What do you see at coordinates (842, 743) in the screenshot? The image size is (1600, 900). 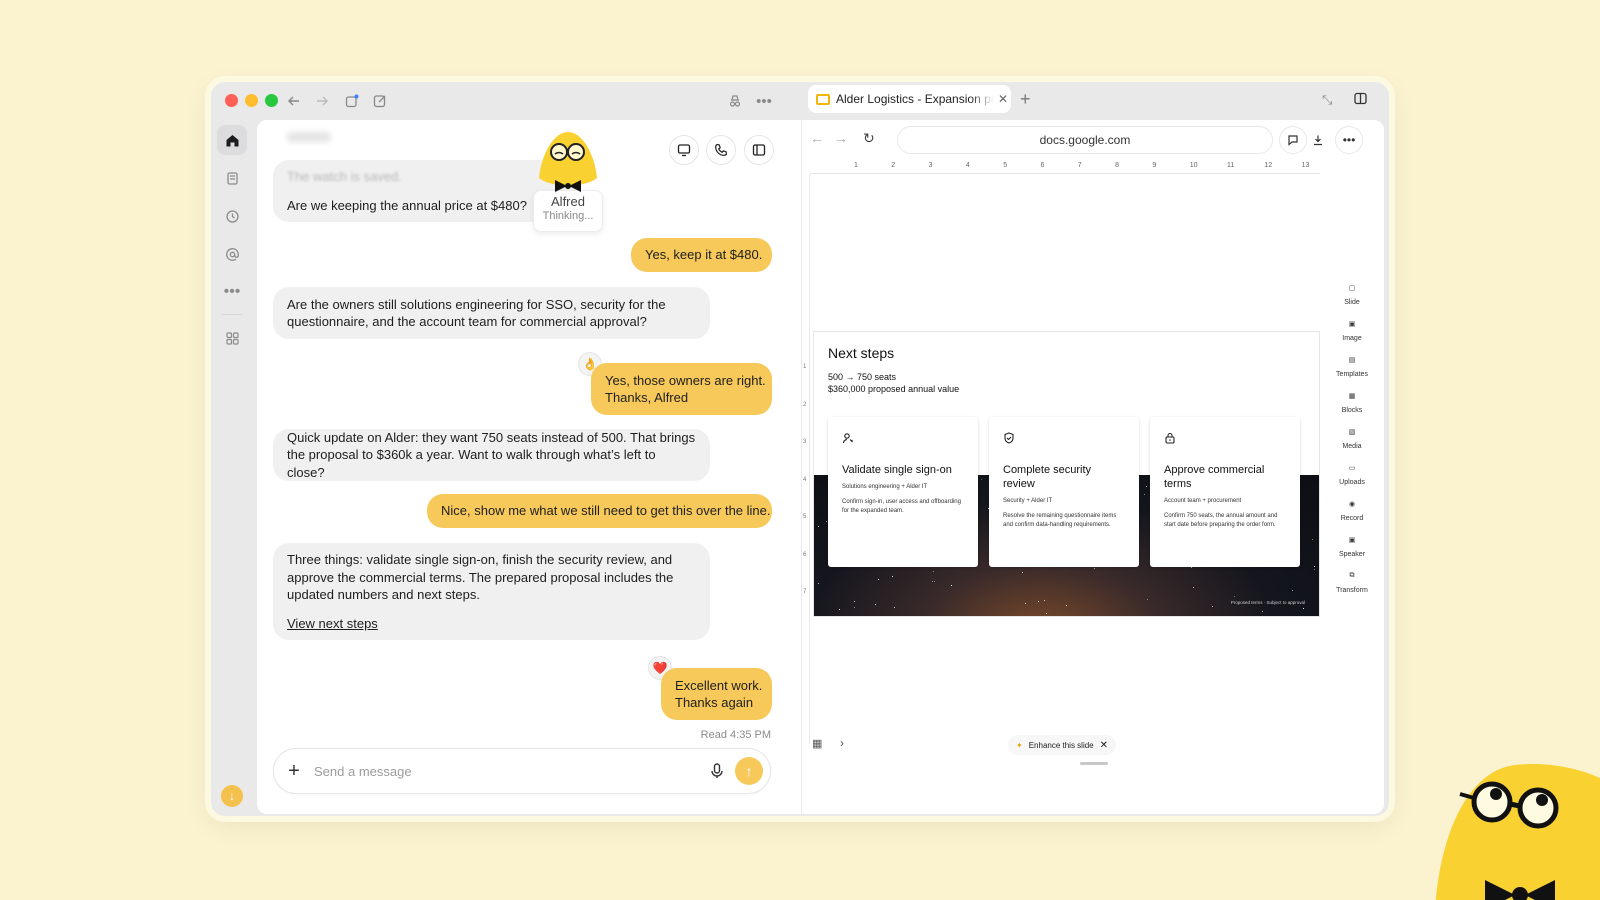 I see `chevron-right-icon: ›` at bounding box center [842, 743].